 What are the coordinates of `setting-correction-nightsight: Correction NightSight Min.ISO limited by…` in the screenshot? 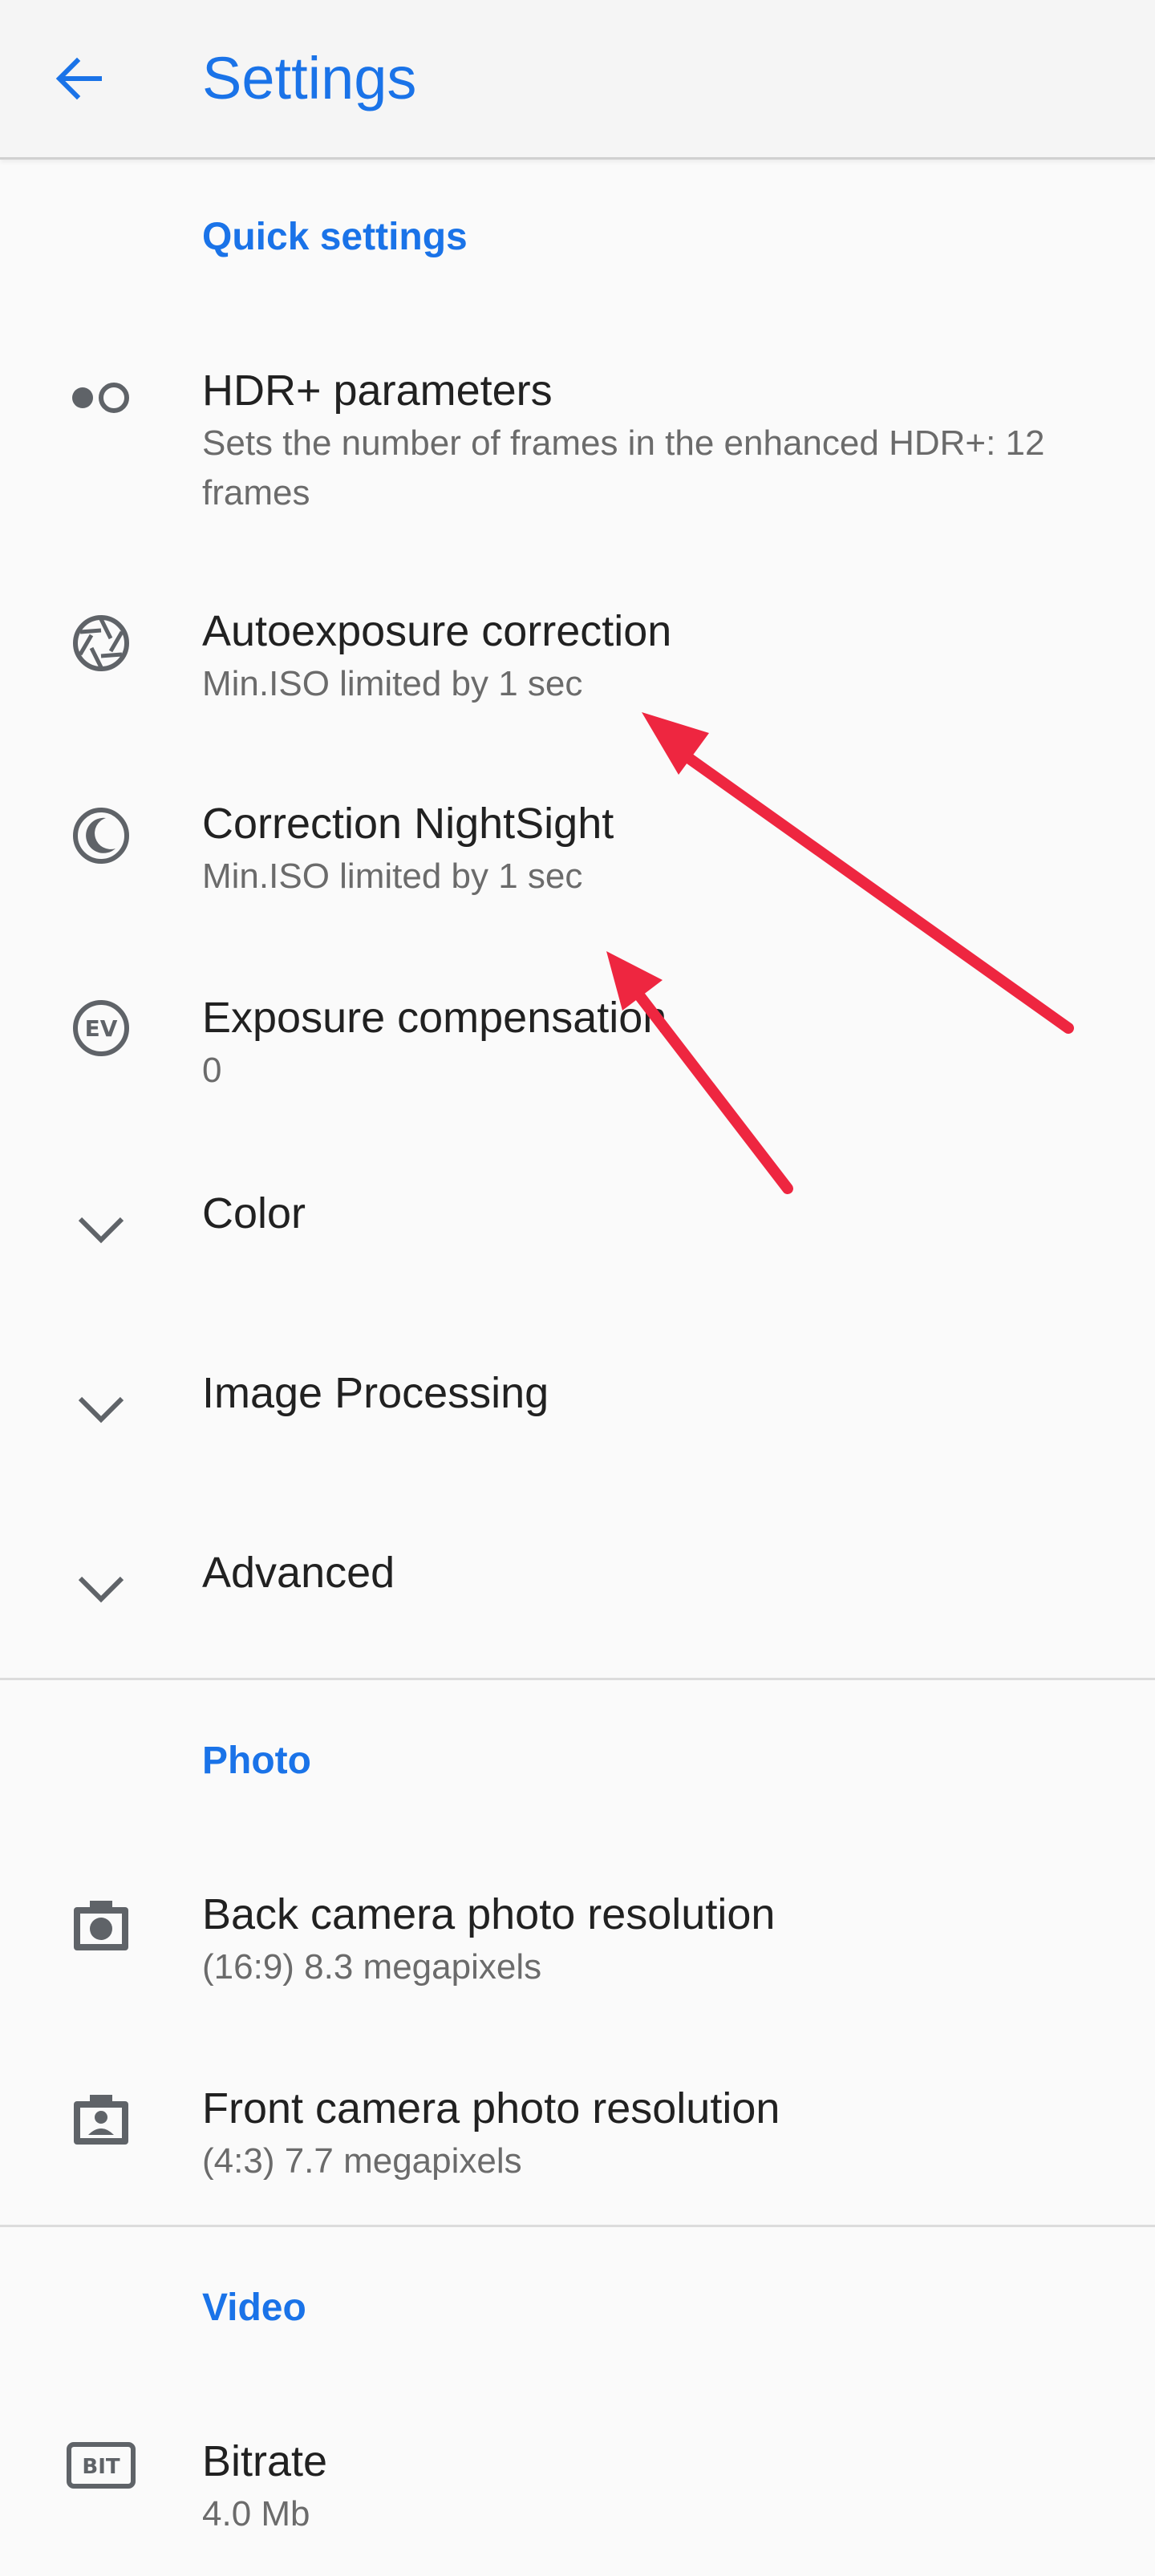 It's located at (577, 866).